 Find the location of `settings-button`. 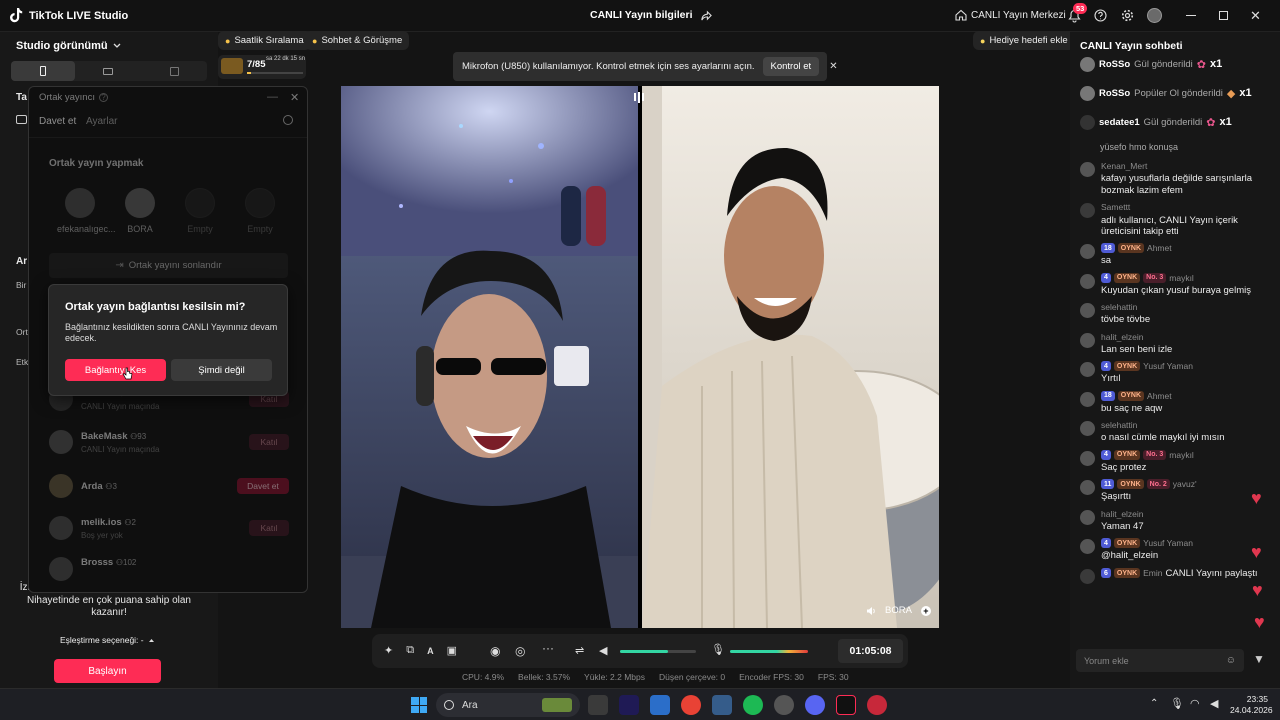

settings-button is located at coordinates (1127, 15).